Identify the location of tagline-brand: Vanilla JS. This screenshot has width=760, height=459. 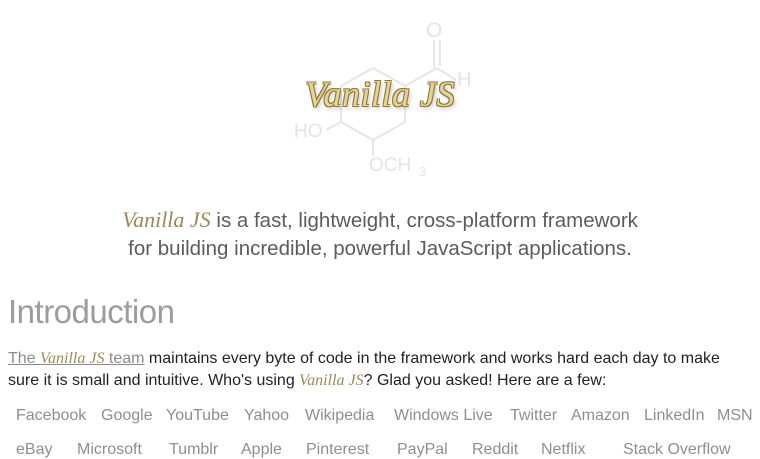
(166, 219).